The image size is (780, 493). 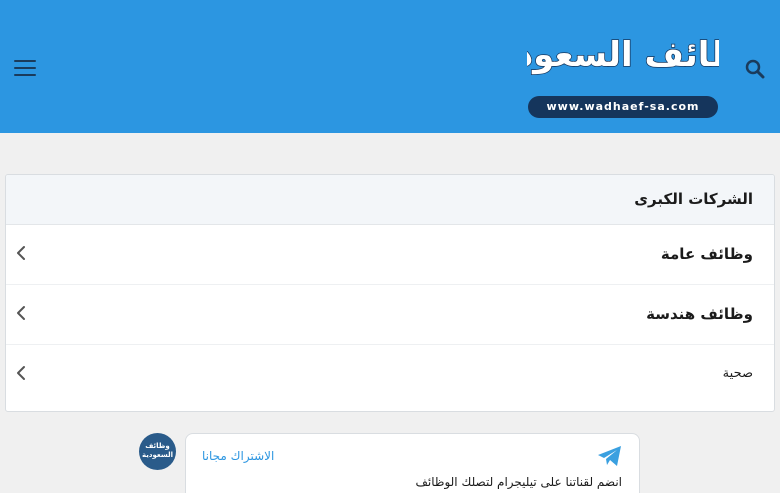 What do you see at coordinates (693, 199) in the screenshot?
I see `accordion-title: الشركات الكبرى` at bounding box center [693, 199].